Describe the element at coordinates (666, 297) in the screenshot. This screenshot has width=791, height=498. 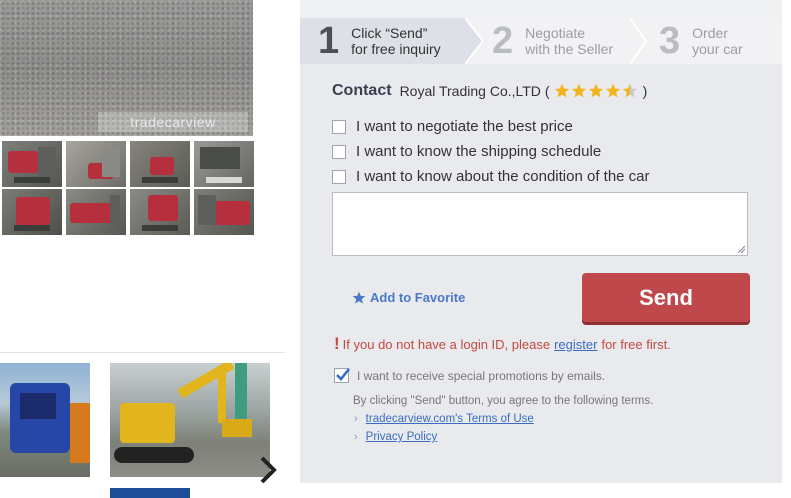
I see `send-button: Send` at that location.